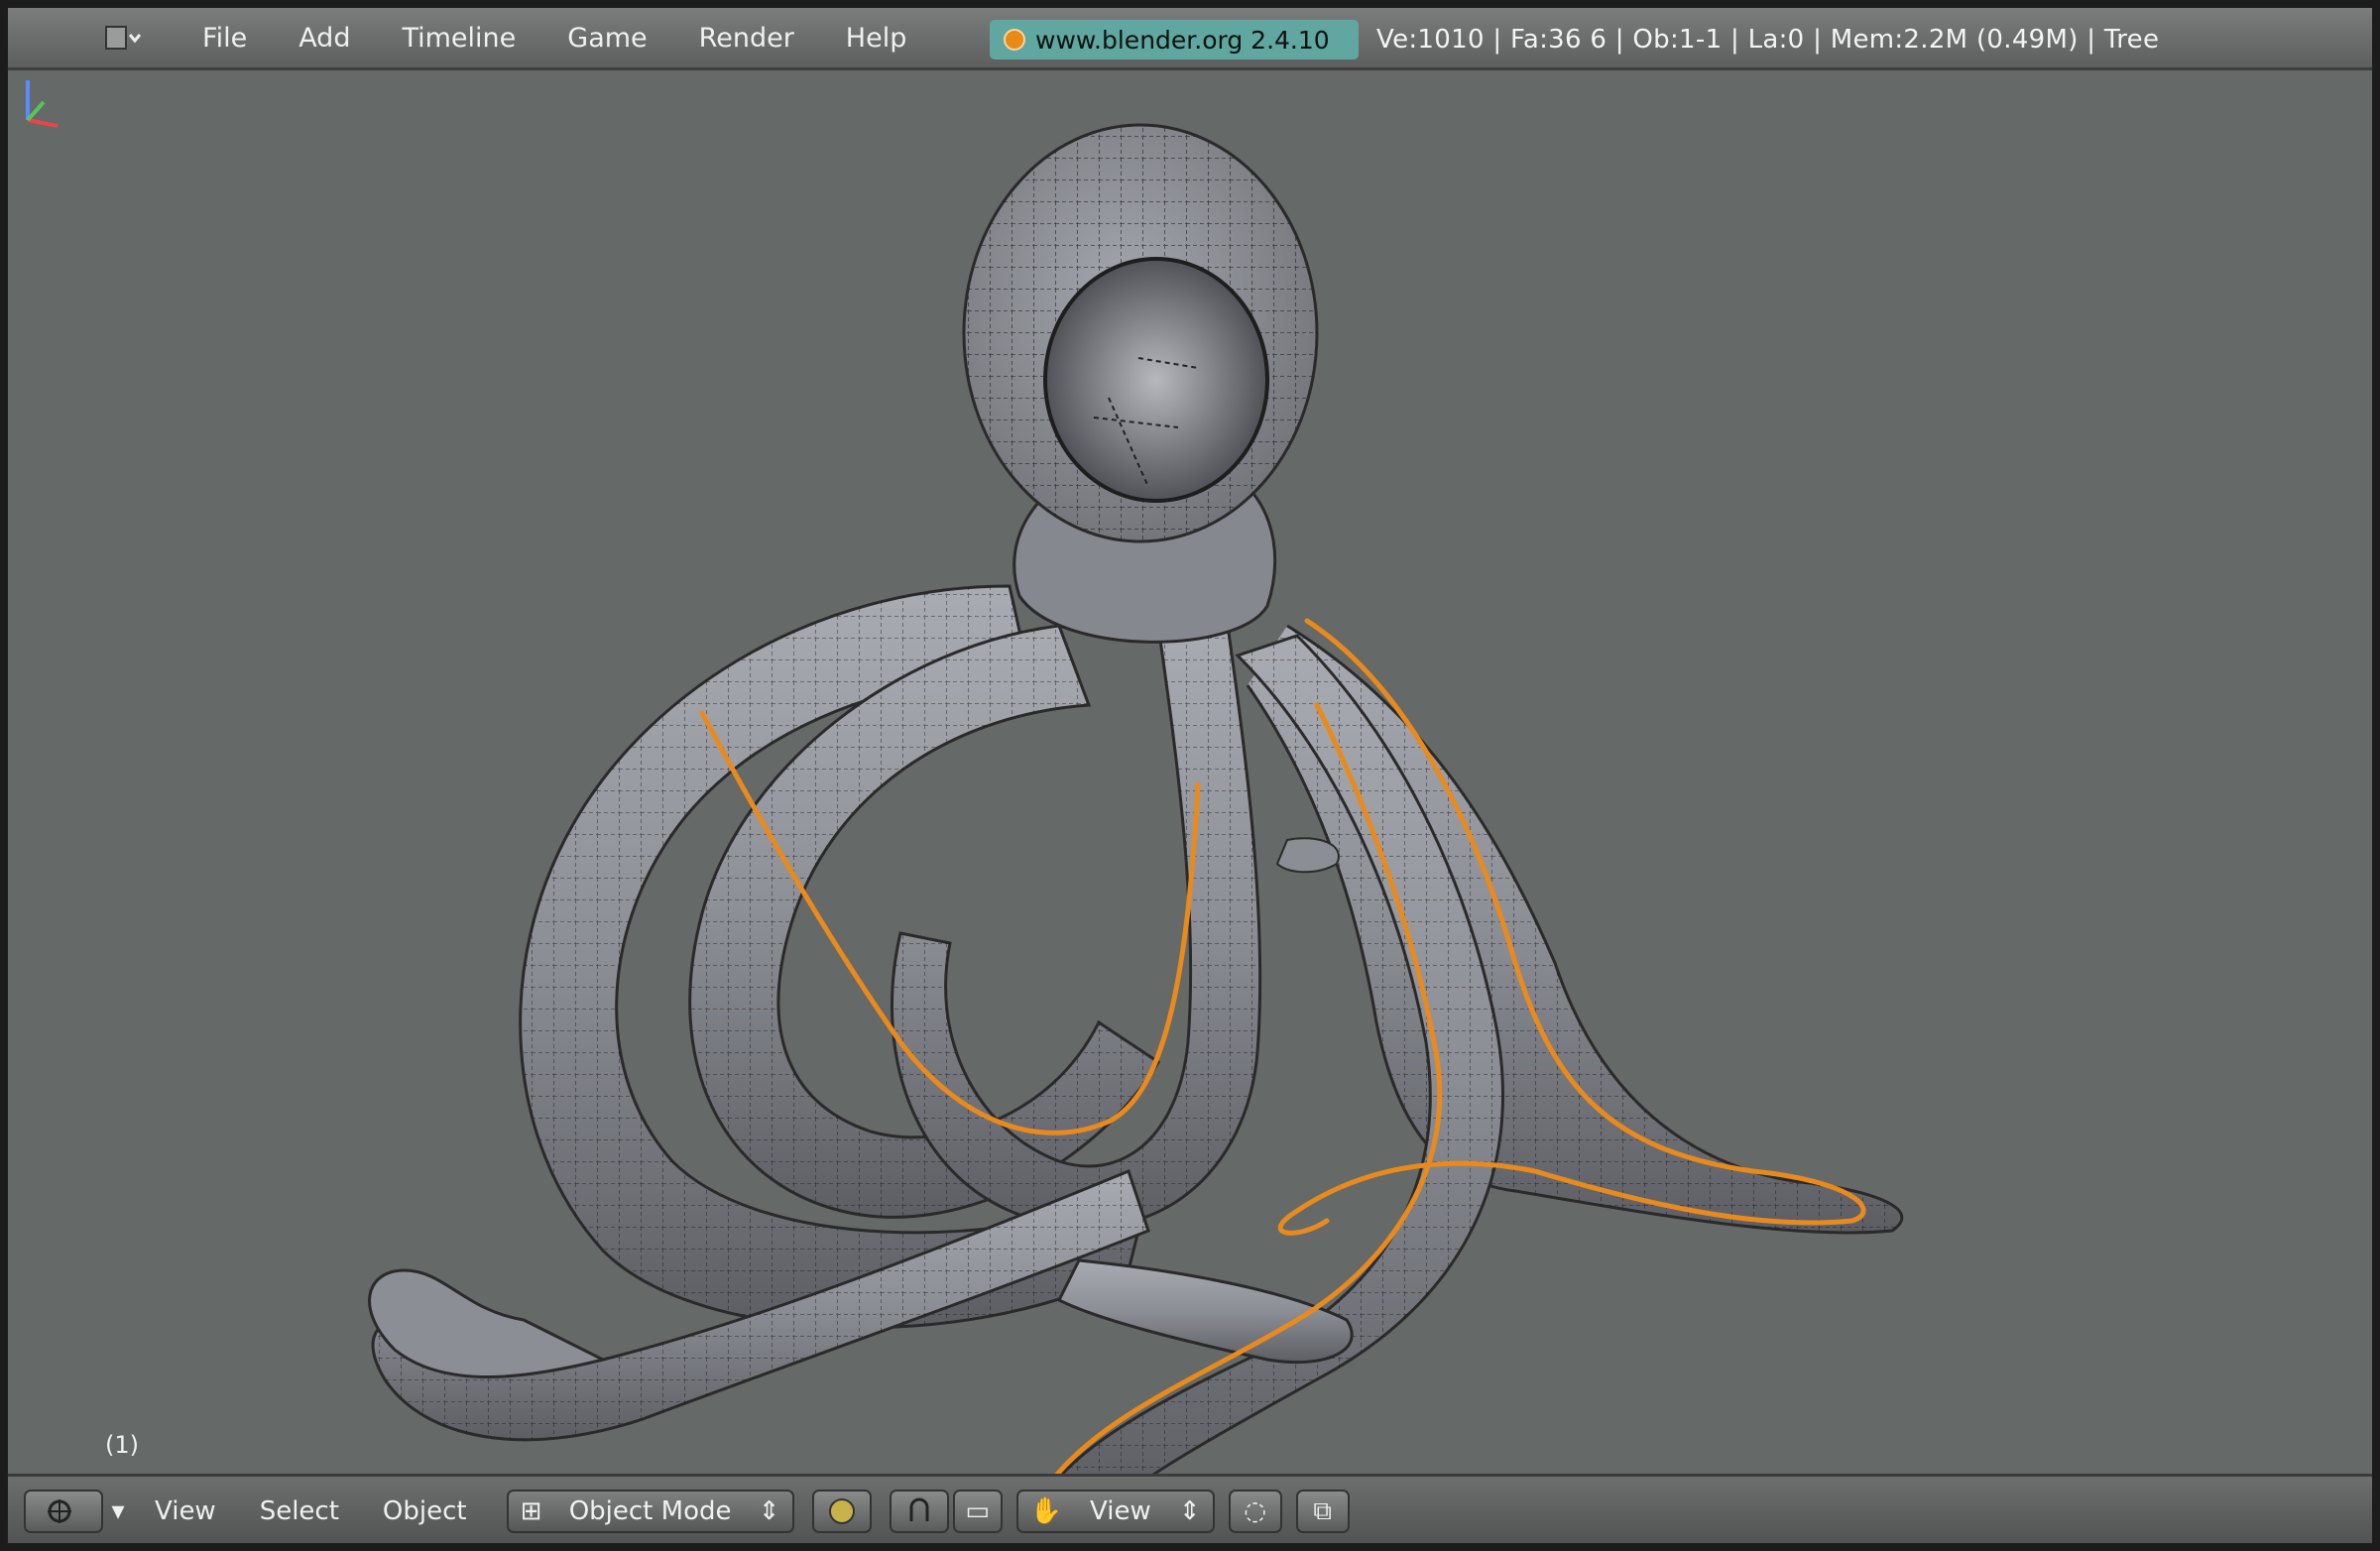 This screenshot has height=1551, width=2380. I want to click on editor-type-3d-button, so click(63, 1511).